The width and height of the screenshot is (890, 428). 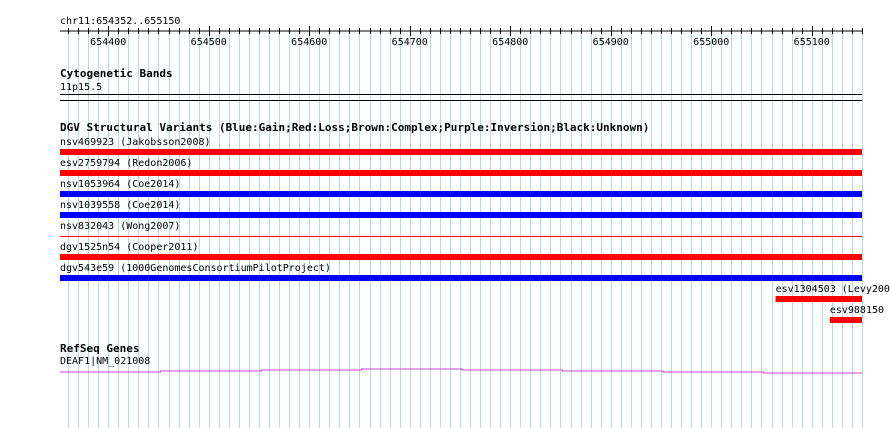 What do you see at coordinates (611, 42) in the screenshot?
I see `ruler-tick-label: 654900` at bounding box center [611, 42].